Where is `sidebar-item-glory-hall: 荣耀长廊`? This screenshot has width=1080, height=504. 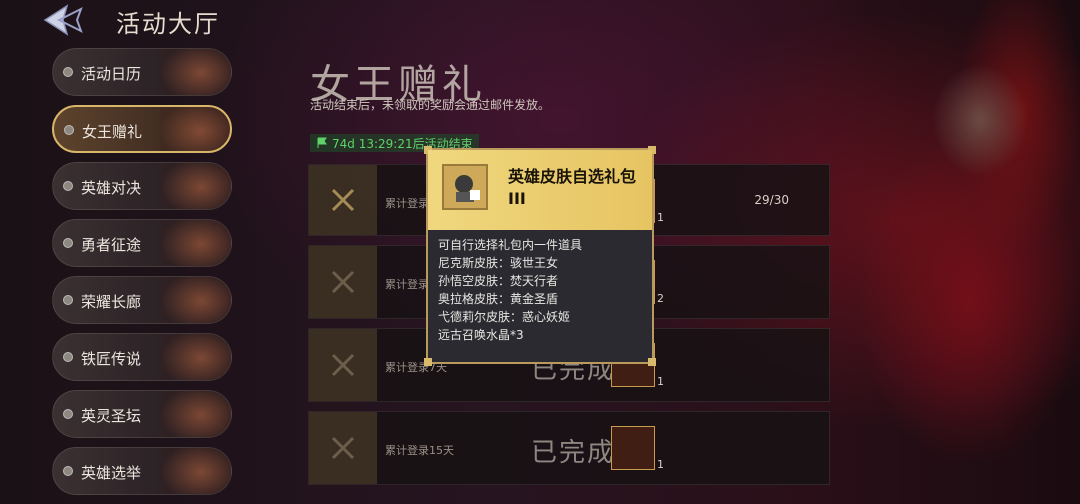 sidebar-item-glory-hall: 荣耀长廊 is located at coordinates (142, 300).